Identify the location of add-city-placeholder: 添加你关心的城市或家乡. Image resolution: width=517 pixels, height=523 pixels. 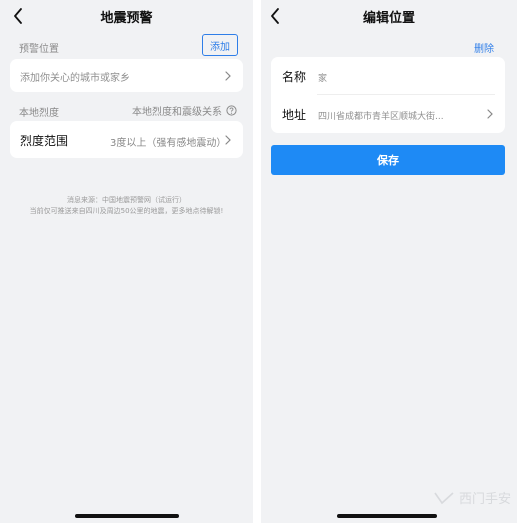
(75, 78).